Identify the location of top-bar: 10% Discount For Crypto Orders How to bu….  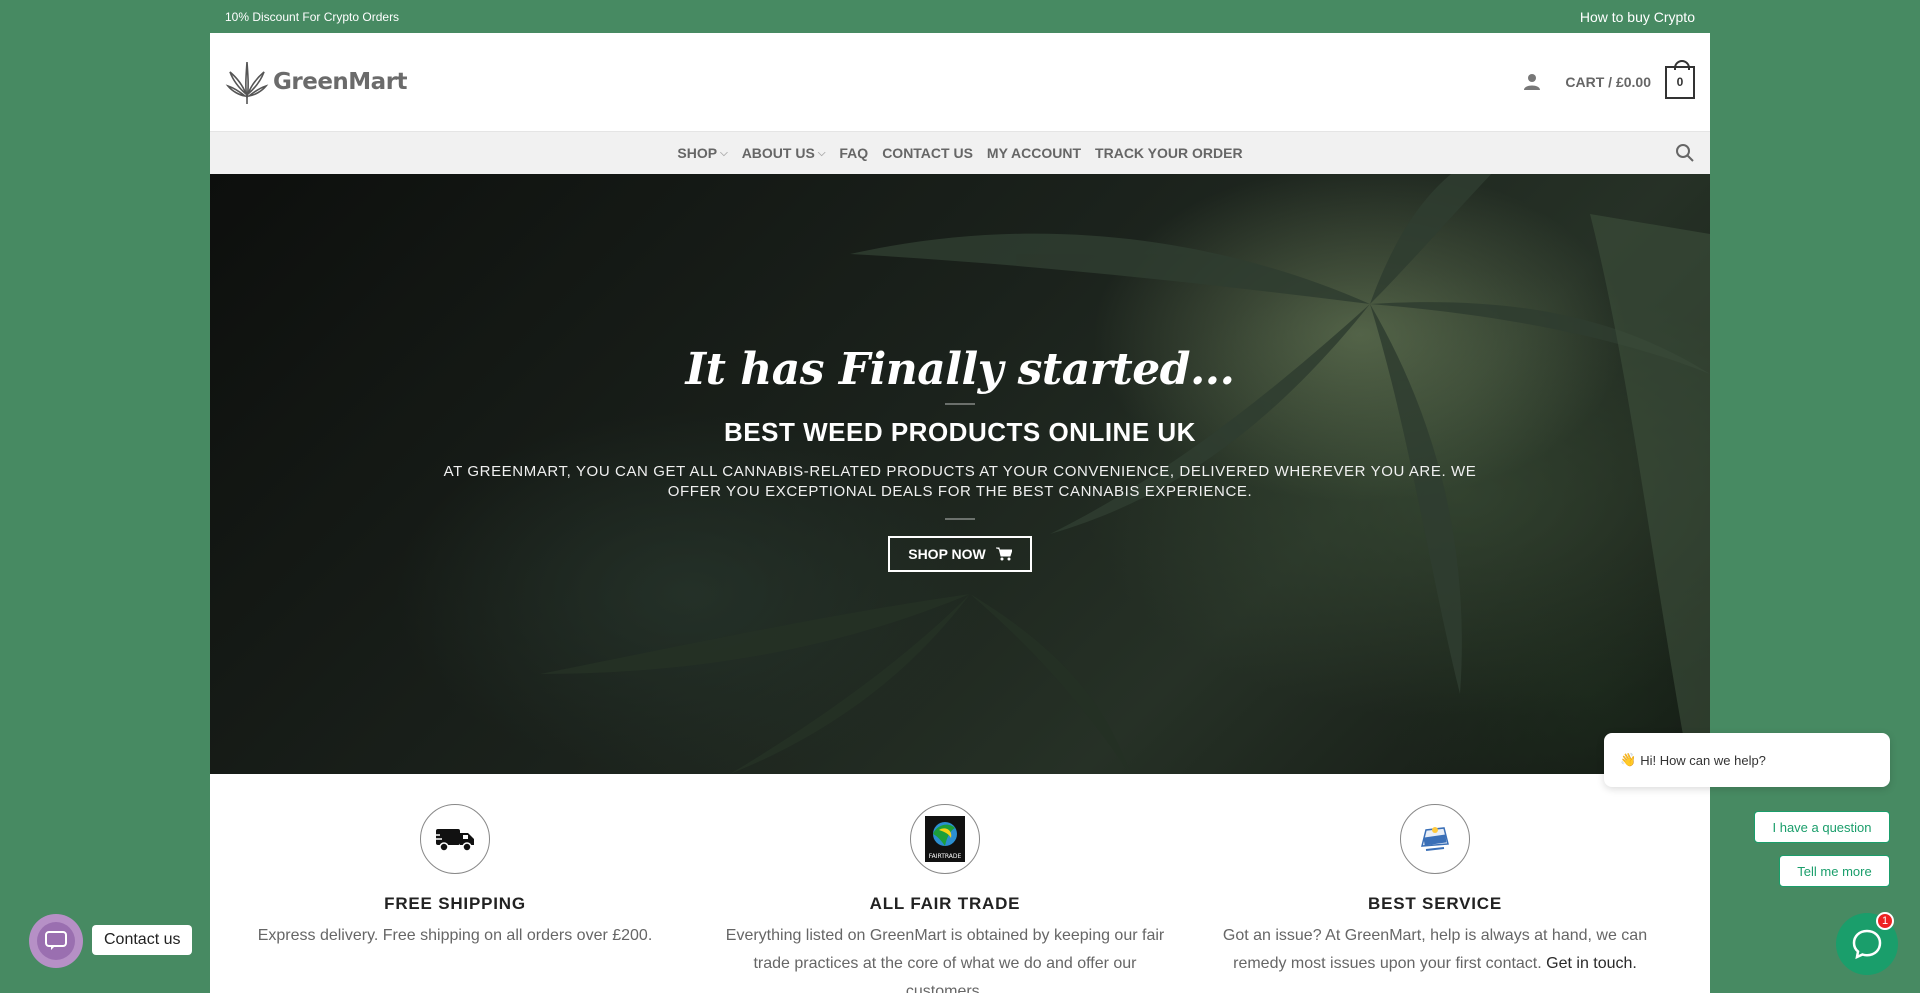
(960, 16).